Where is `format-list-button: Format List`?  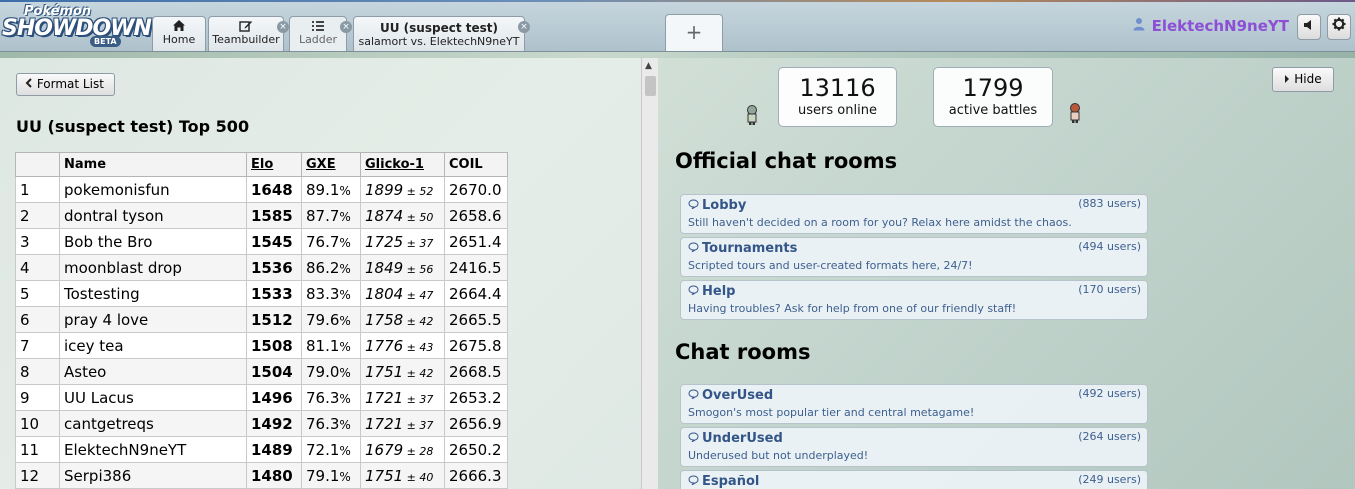
format-list-button: Format List is located at coordinates (65, 84).